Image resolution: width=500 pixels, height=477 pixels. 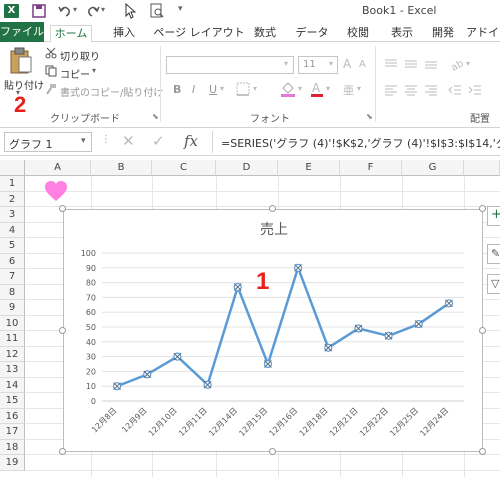 What do you see at coordinates (255, 88) in the screenshot?
I see `borders-dropdown-icon: ▾` at bounding box center [255, 88].